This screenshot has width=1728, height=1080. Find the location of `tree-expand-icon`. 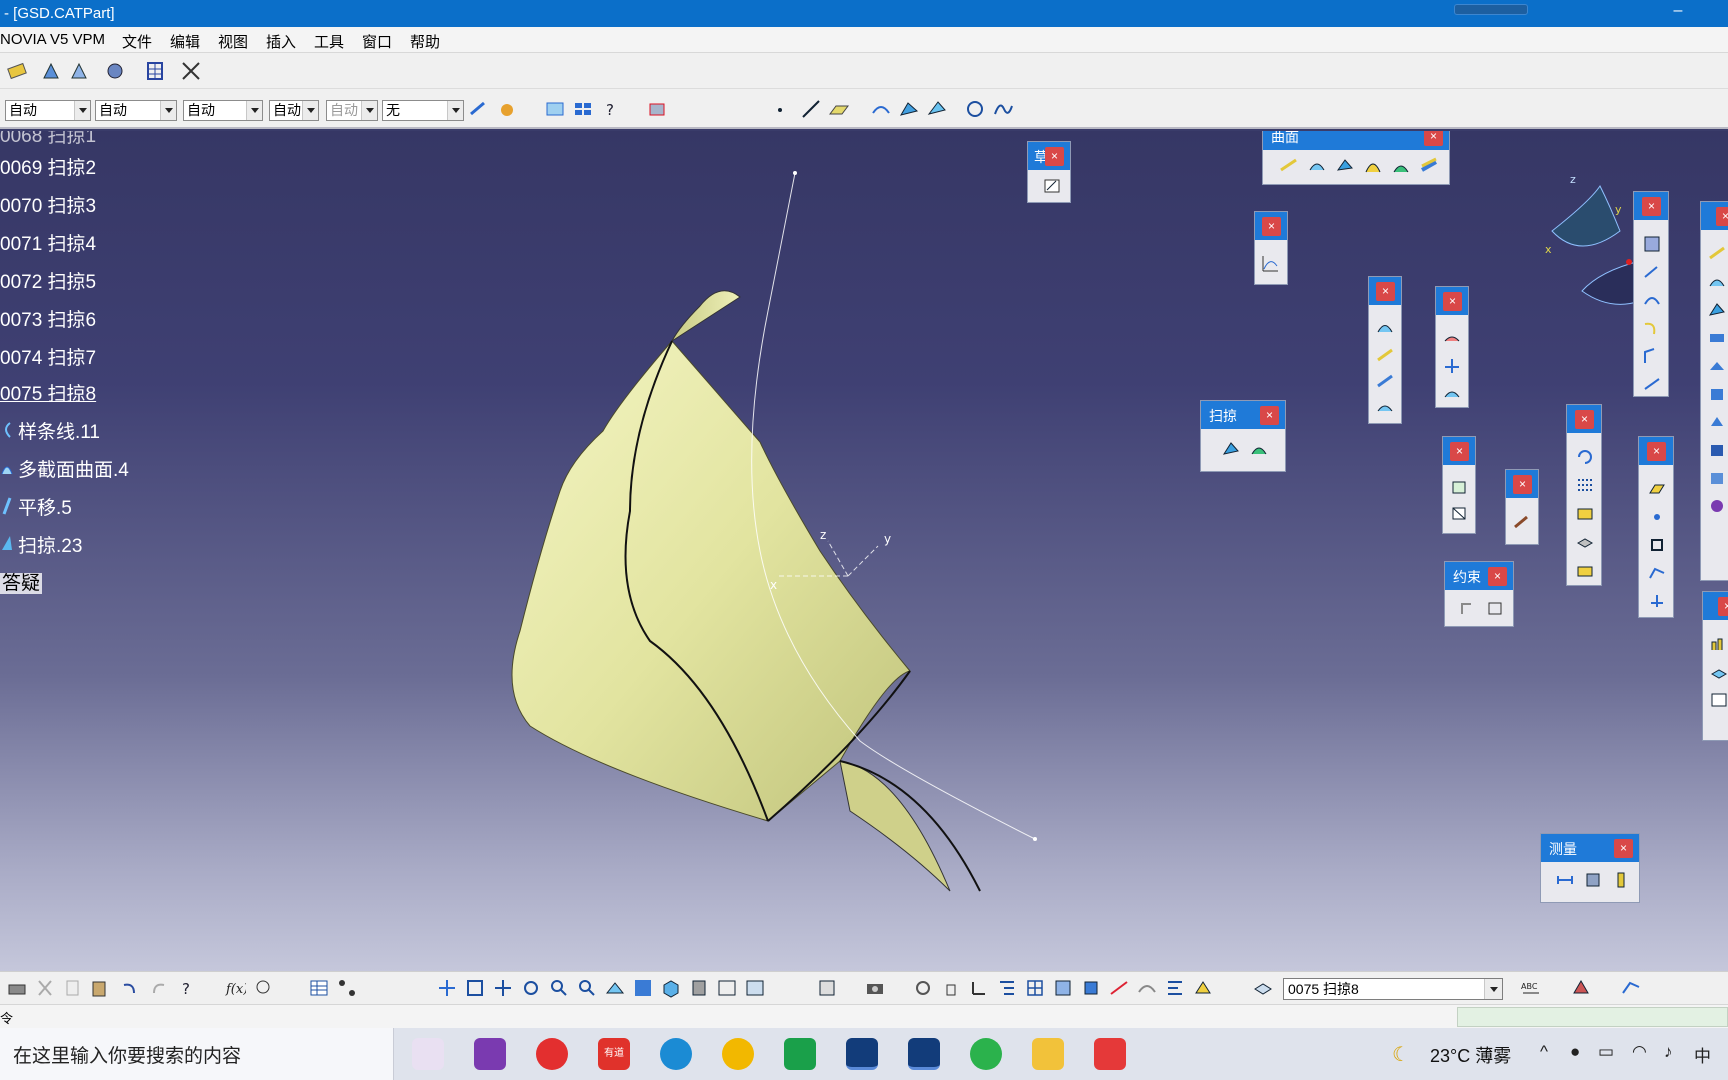

tree-expand-icon is located at coordinates (1007, 988).